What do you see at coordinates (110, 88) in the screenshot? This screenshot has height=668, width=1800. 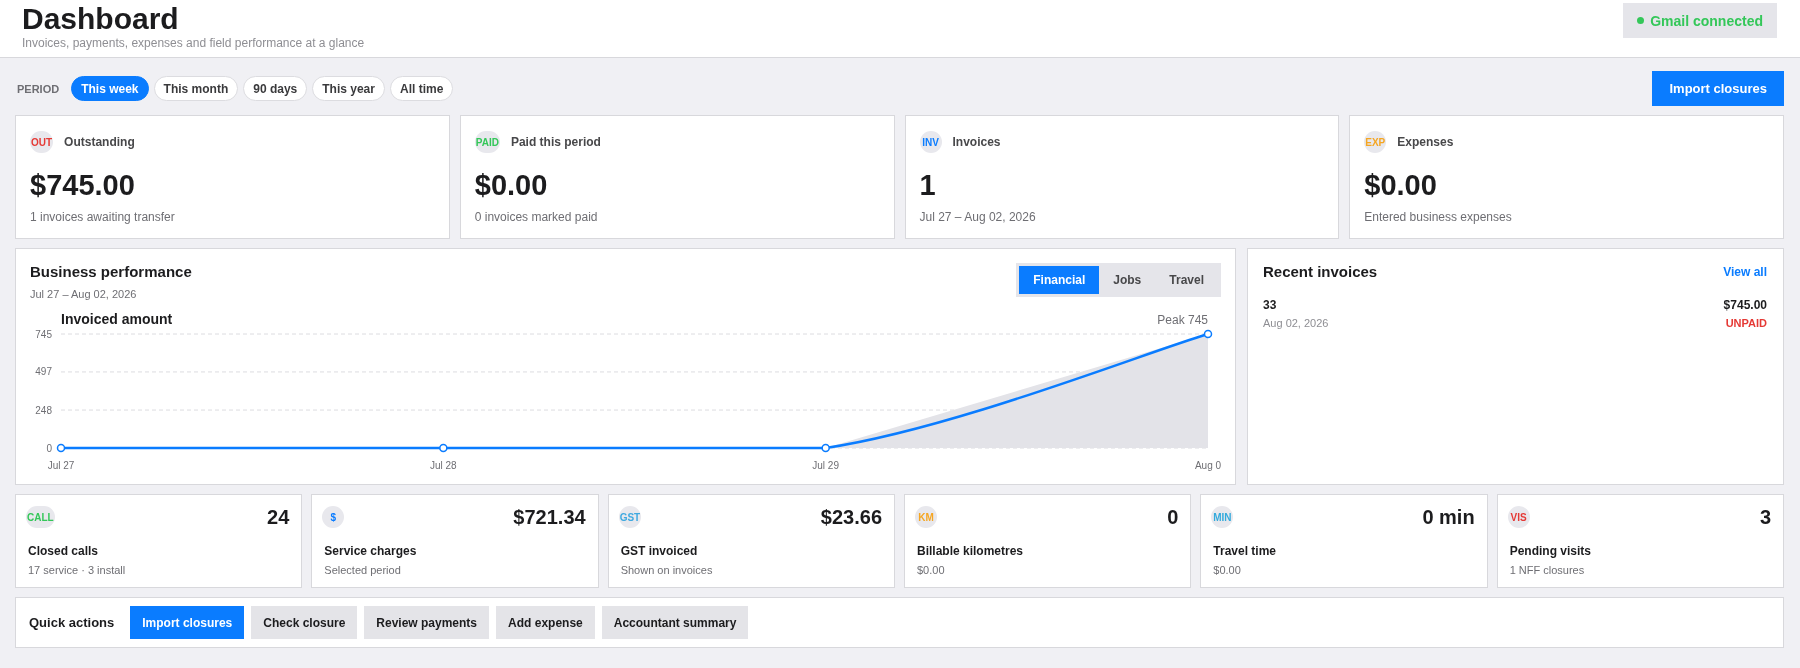 I see `period-tab: This week` at bounding box center [110, 88].